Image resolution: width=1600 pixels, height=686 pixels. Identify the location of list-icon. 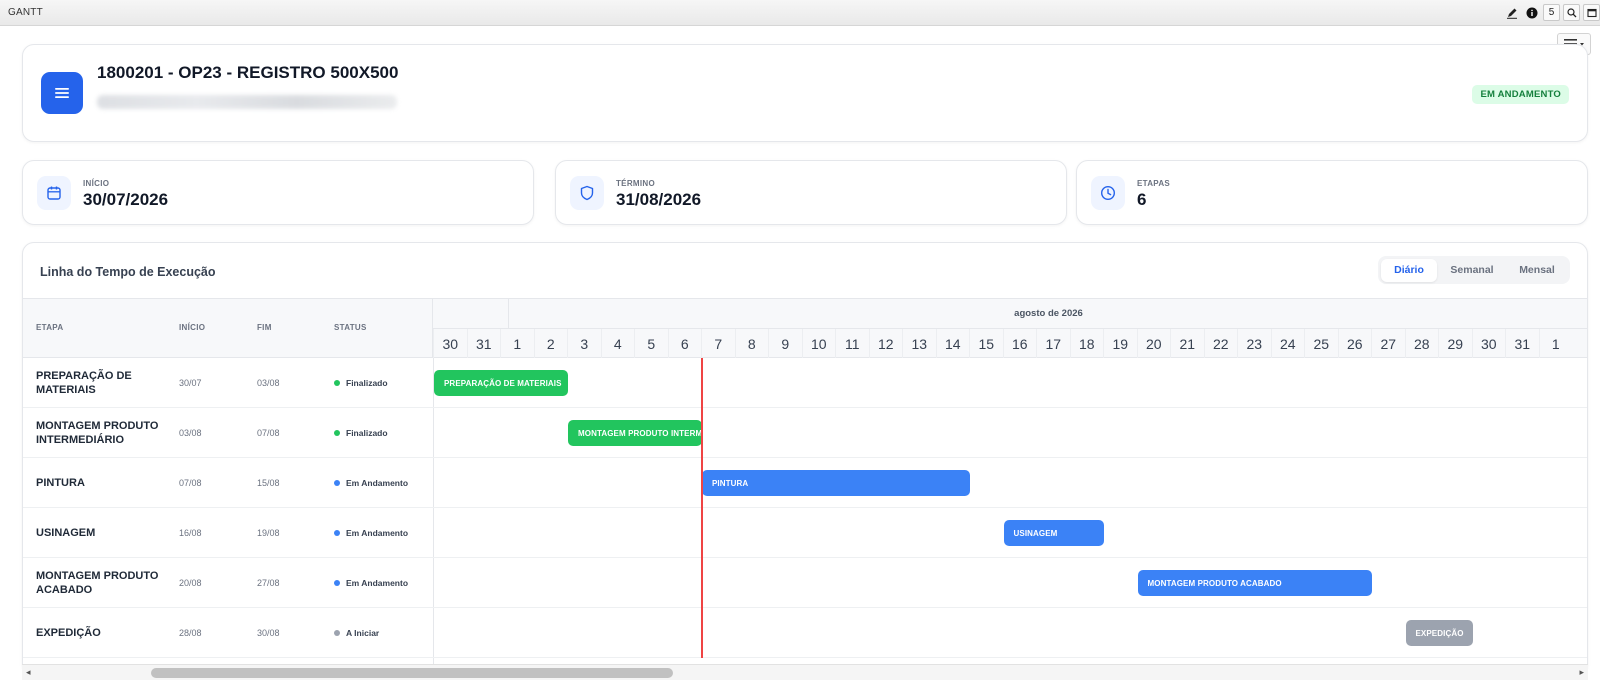
(62, 93).